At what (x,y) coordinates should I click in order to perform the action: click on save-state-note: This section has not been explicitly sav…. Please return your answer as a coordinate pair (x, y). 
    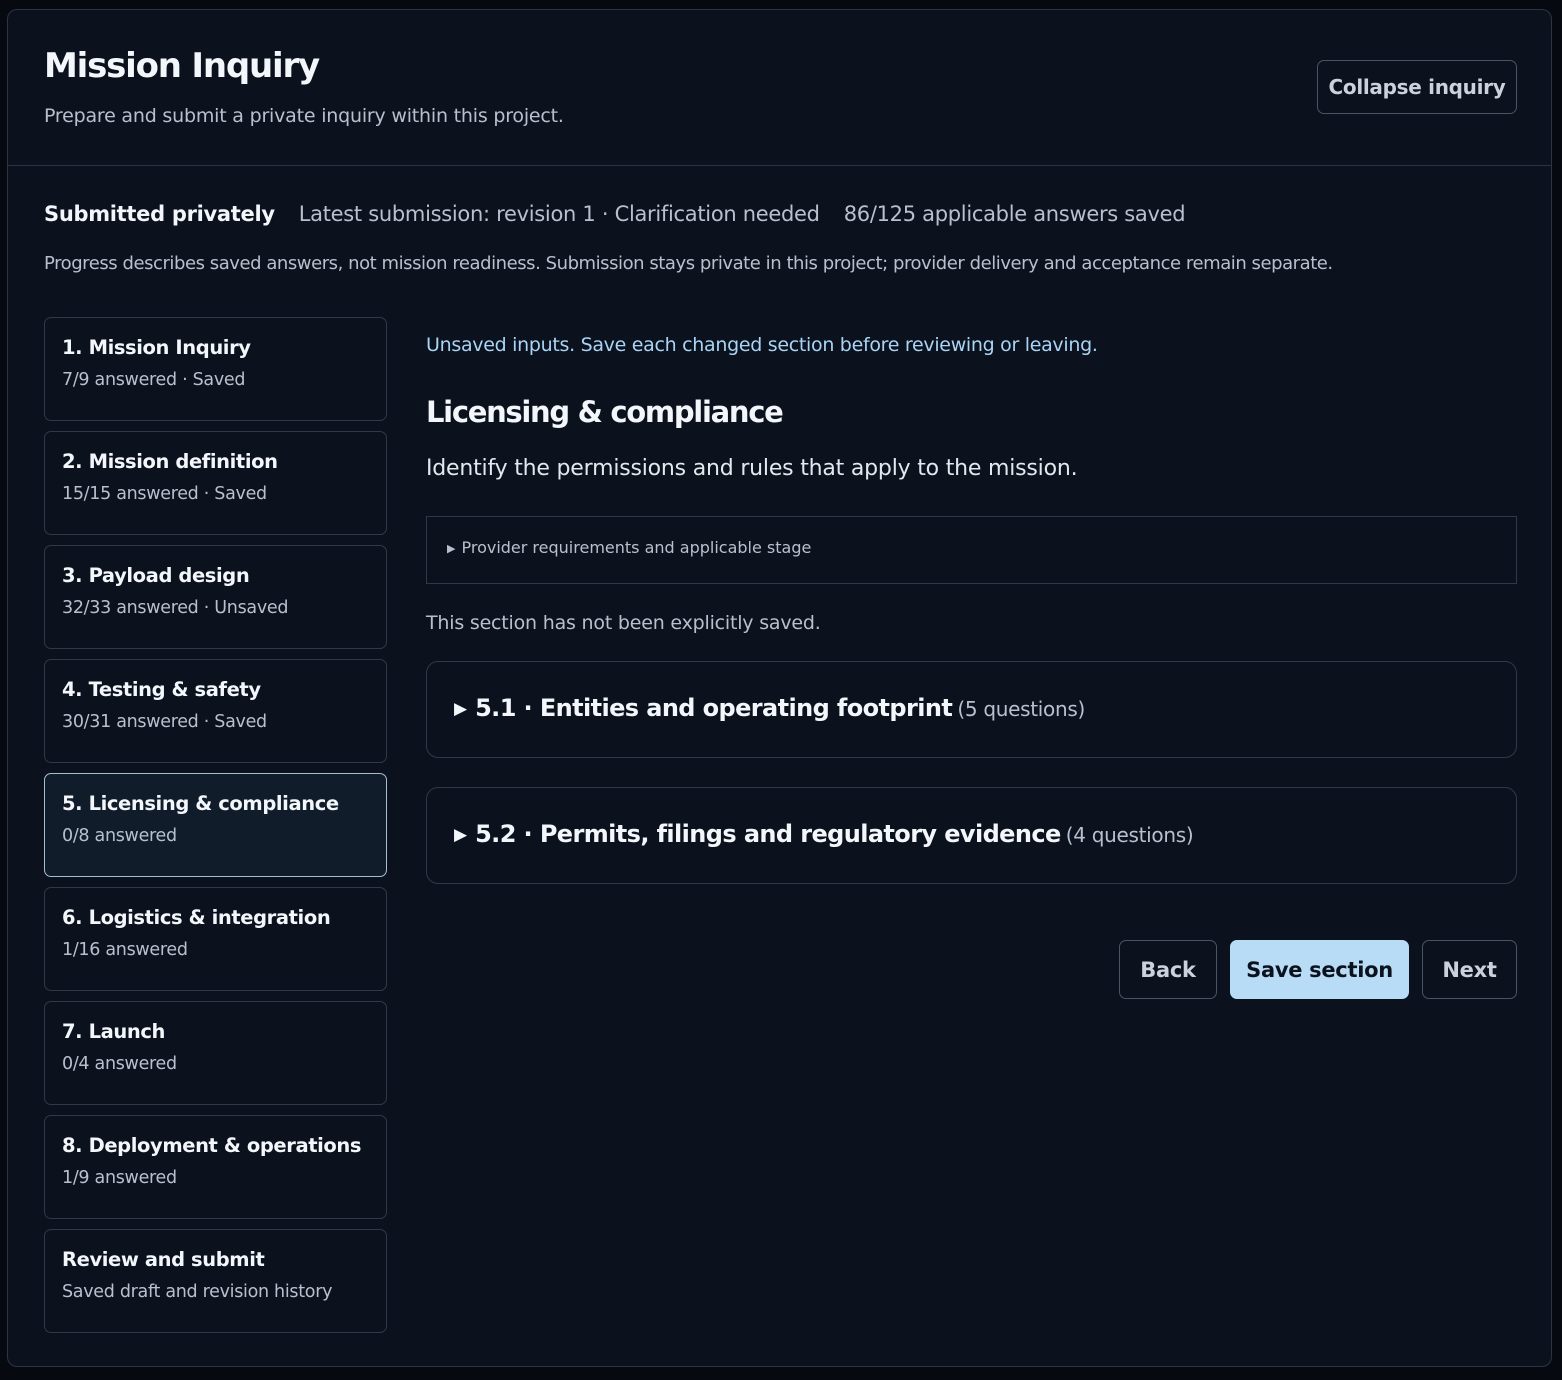
    Looking at the image, I should click on (623, 623).